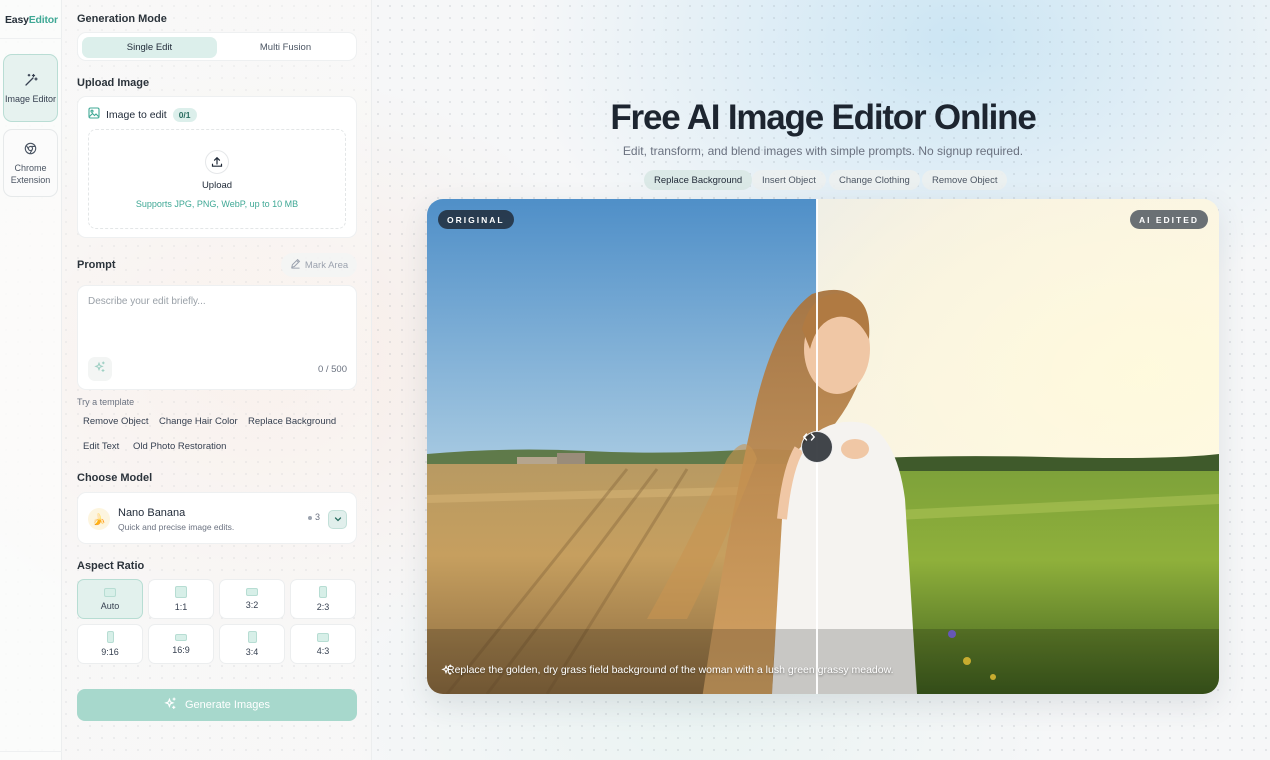 This screenshot has height=760, width=1270. What do you see at coordinates (965, 180) in the screenshot?
I see `feature-chip-remove-object: Remove Object` at bounding box center [965, 180].